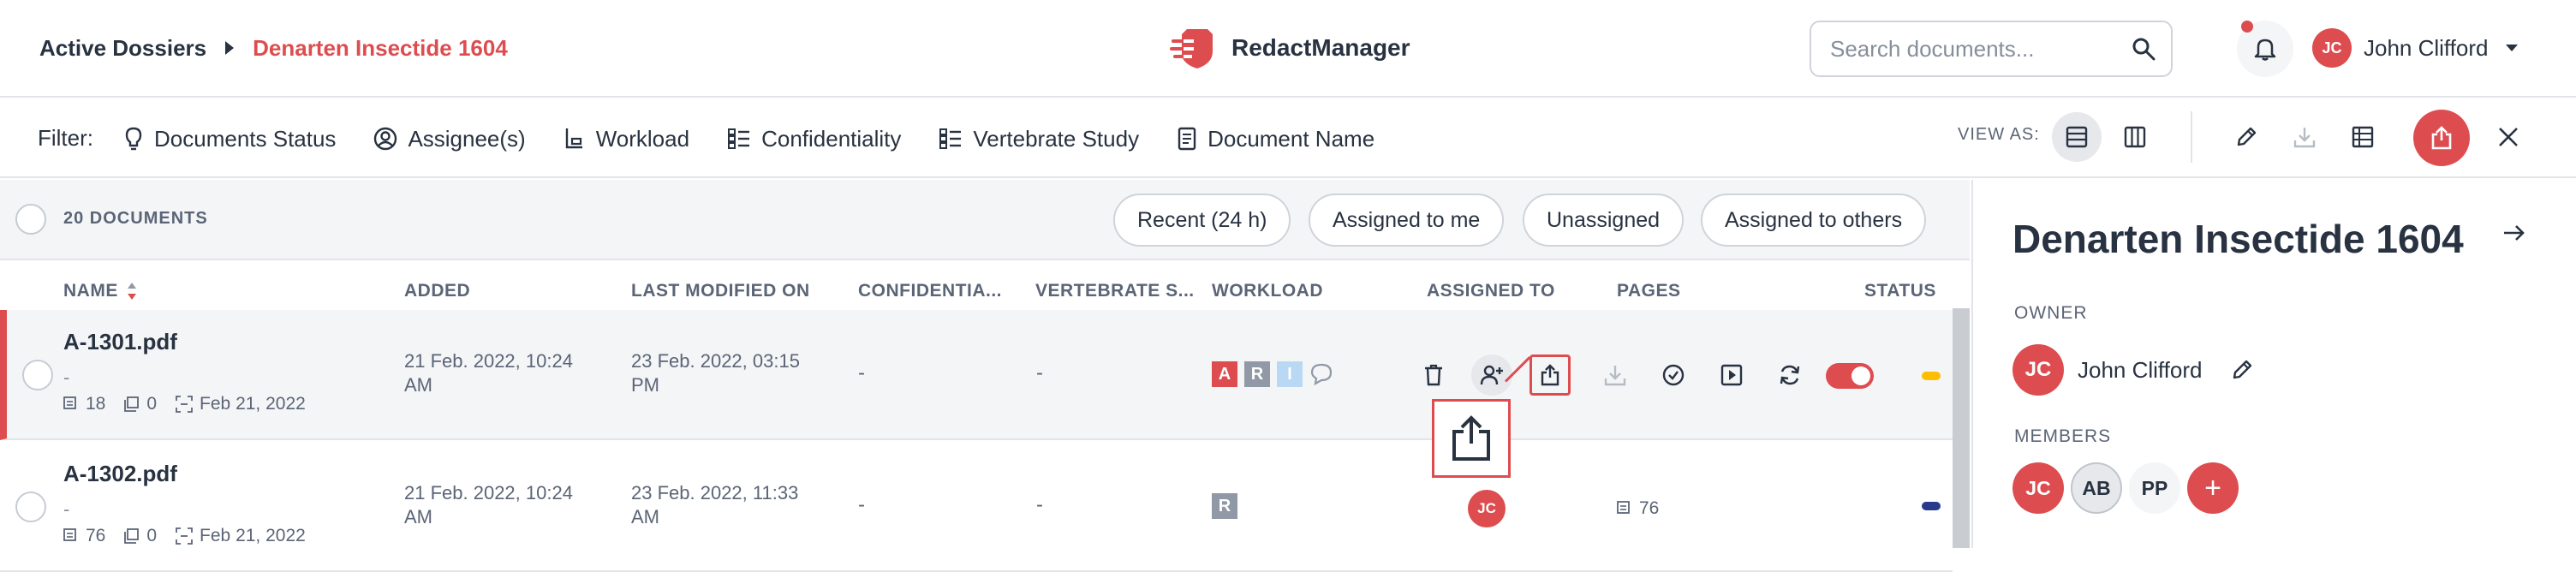 The width and height of the screenshot is (2576, 572). Describe the element at coordinates (2135, 137) in the screenshot. I see `board-view-button` at that location.